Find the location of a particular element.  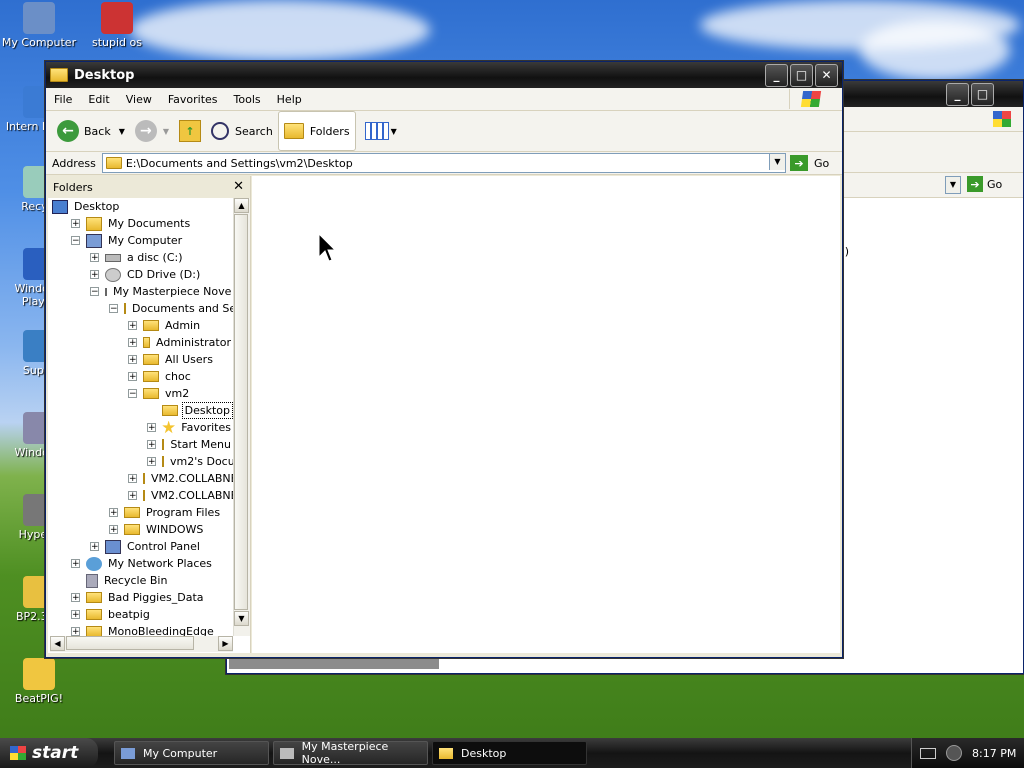

scroll-down-button: ▼ is located at coordinates (241, 618).